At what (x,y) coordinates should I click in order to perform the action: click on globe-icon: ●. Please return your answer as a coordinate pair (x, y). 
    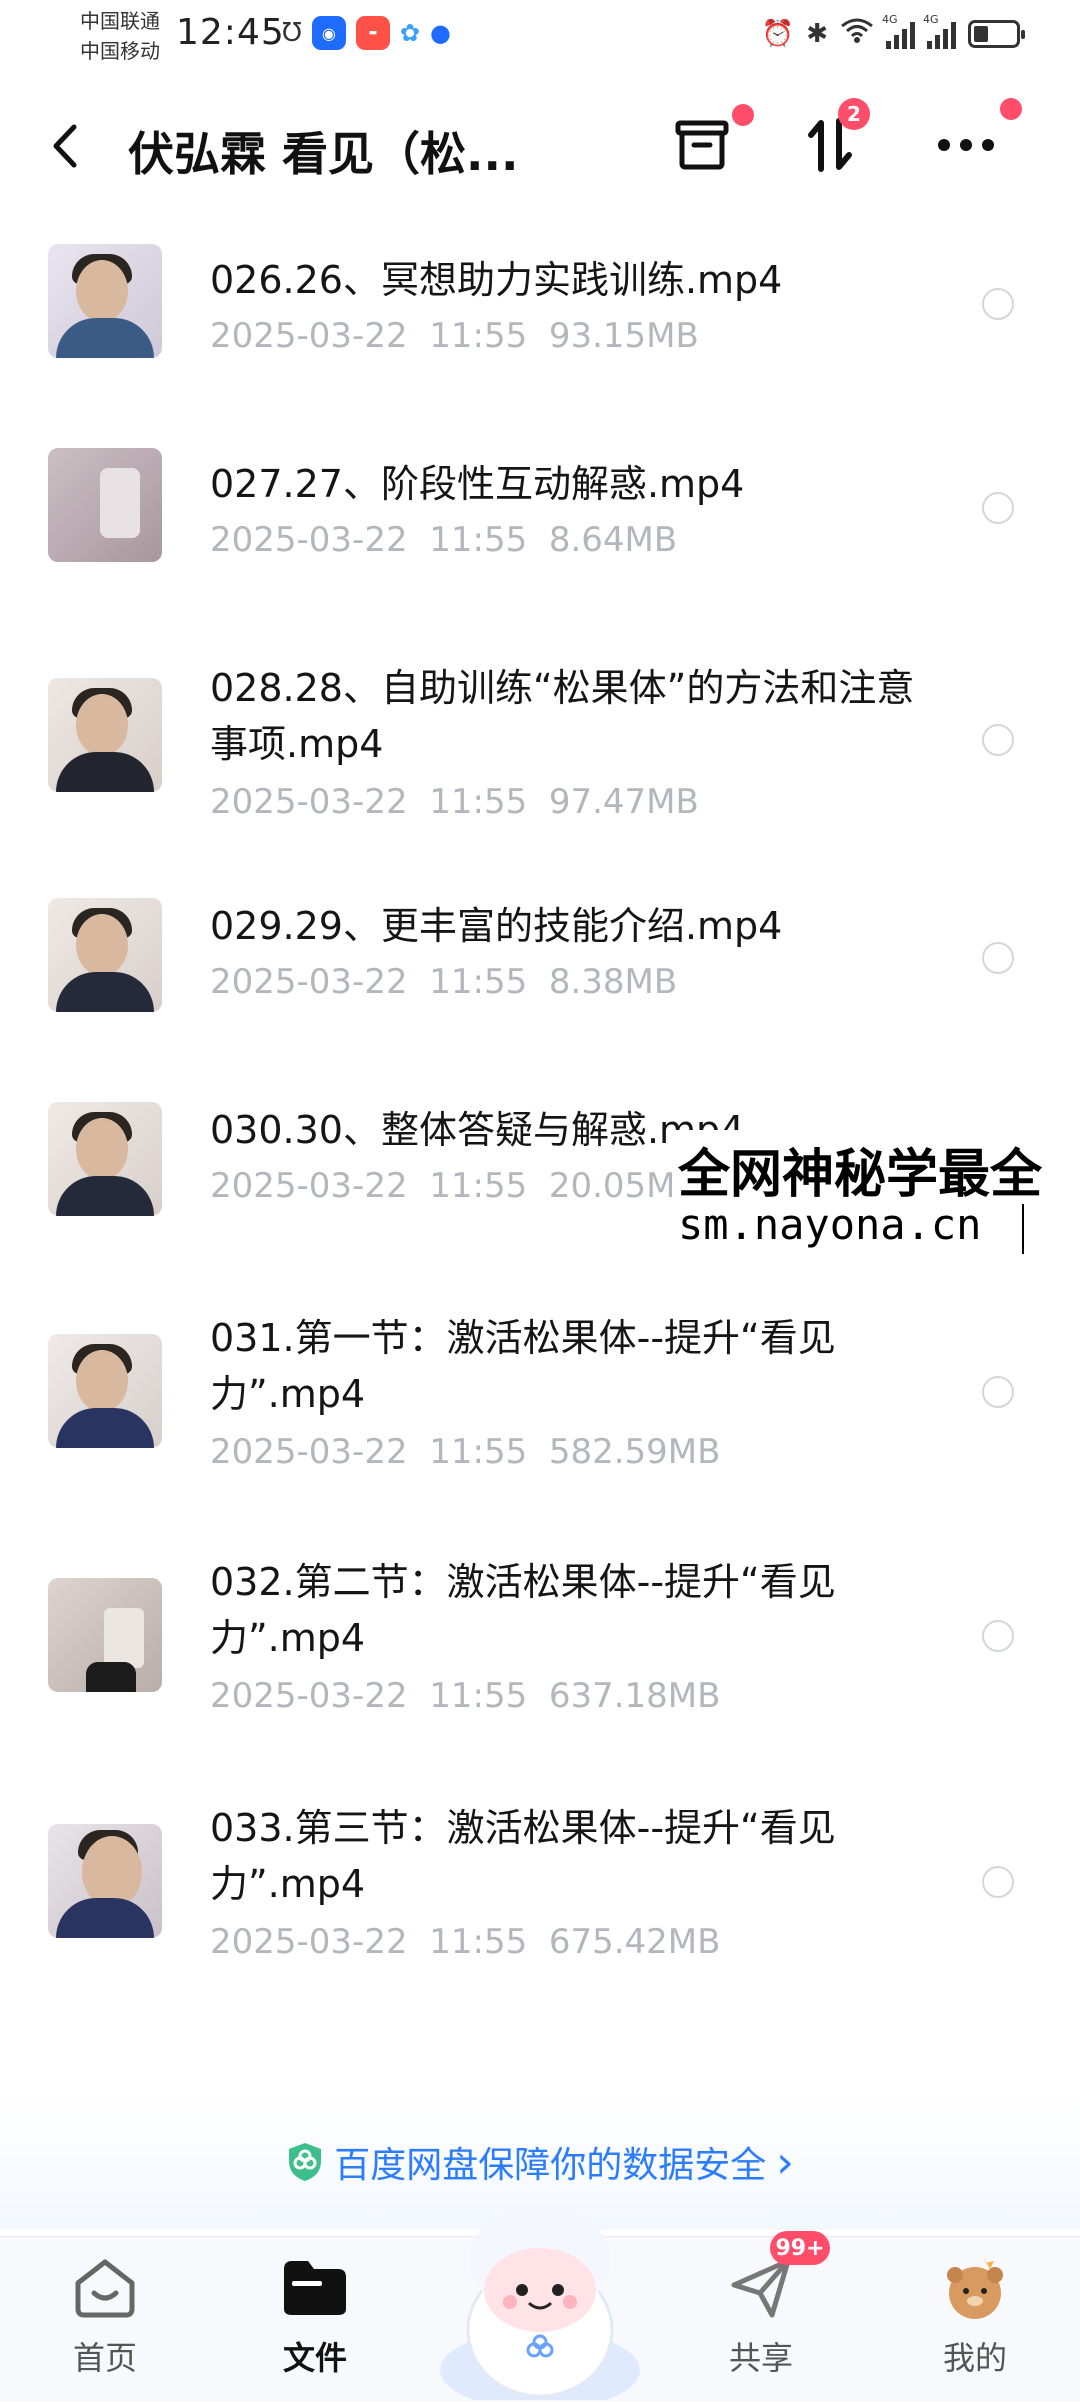
    Looking at the image, I should click on (440, 33).